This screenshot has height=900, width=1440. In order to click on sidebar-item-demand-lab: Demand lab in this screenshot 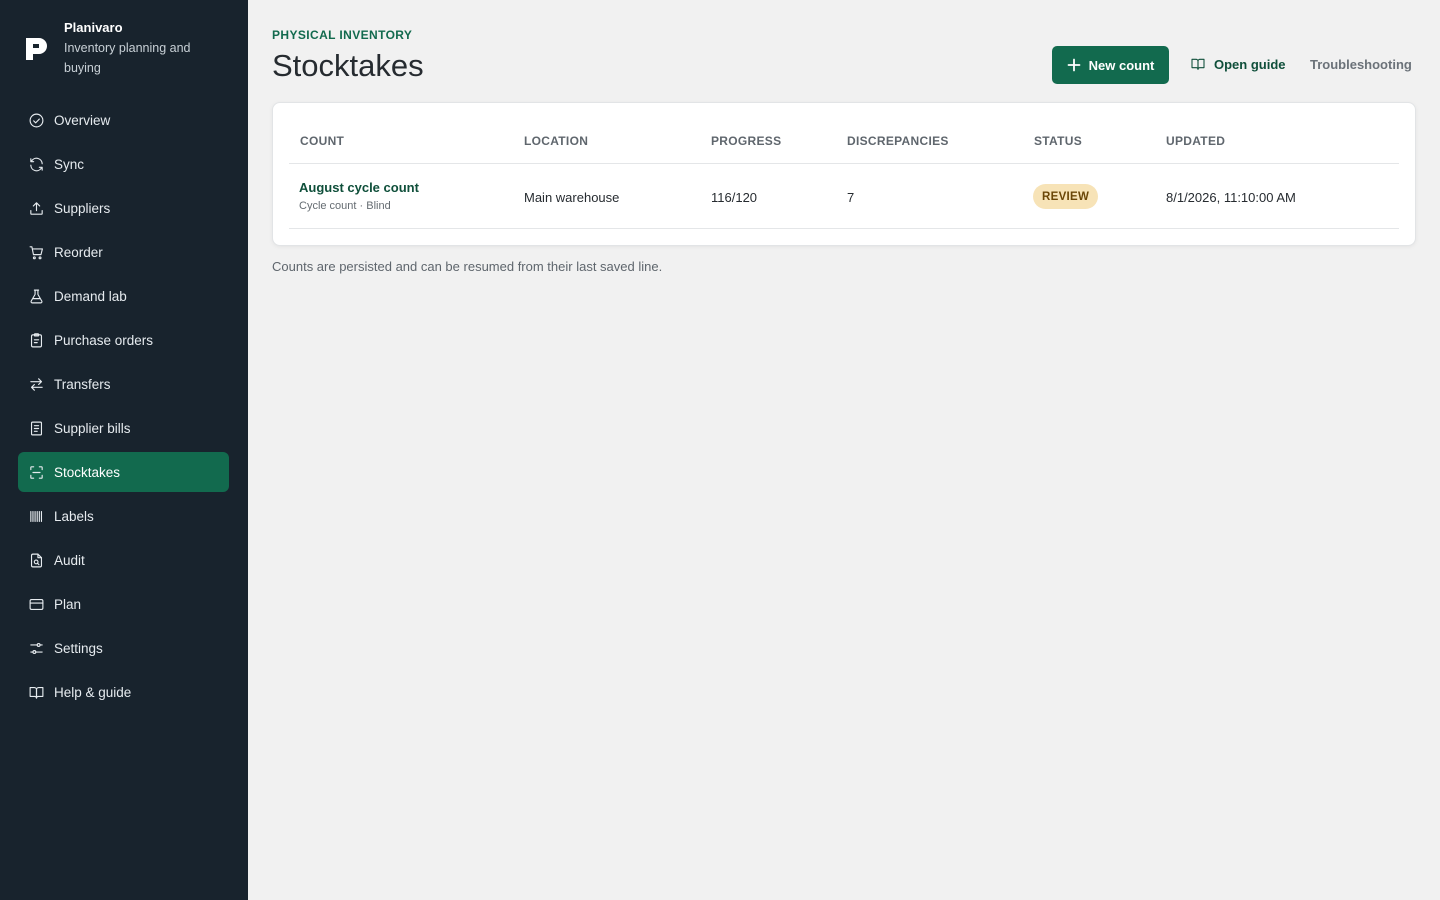, I will do `click(123, 296)`.